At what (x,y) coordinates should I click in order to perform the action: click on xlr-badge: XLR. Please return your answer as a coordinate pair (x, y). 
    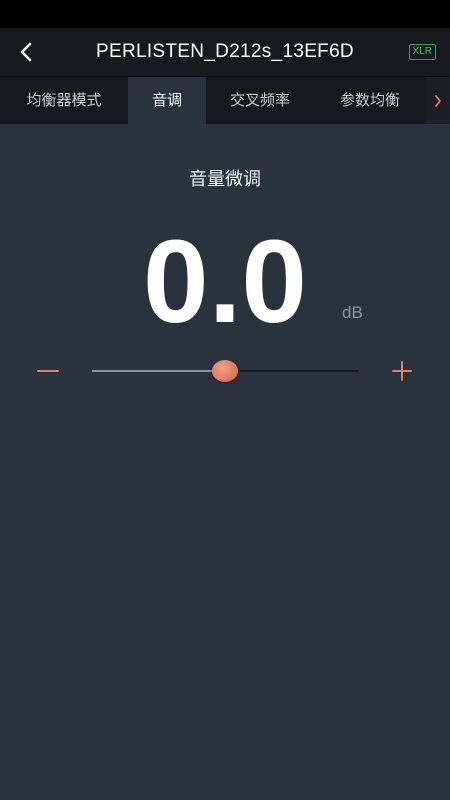
    Looking at the image, I should click on (422, 52).